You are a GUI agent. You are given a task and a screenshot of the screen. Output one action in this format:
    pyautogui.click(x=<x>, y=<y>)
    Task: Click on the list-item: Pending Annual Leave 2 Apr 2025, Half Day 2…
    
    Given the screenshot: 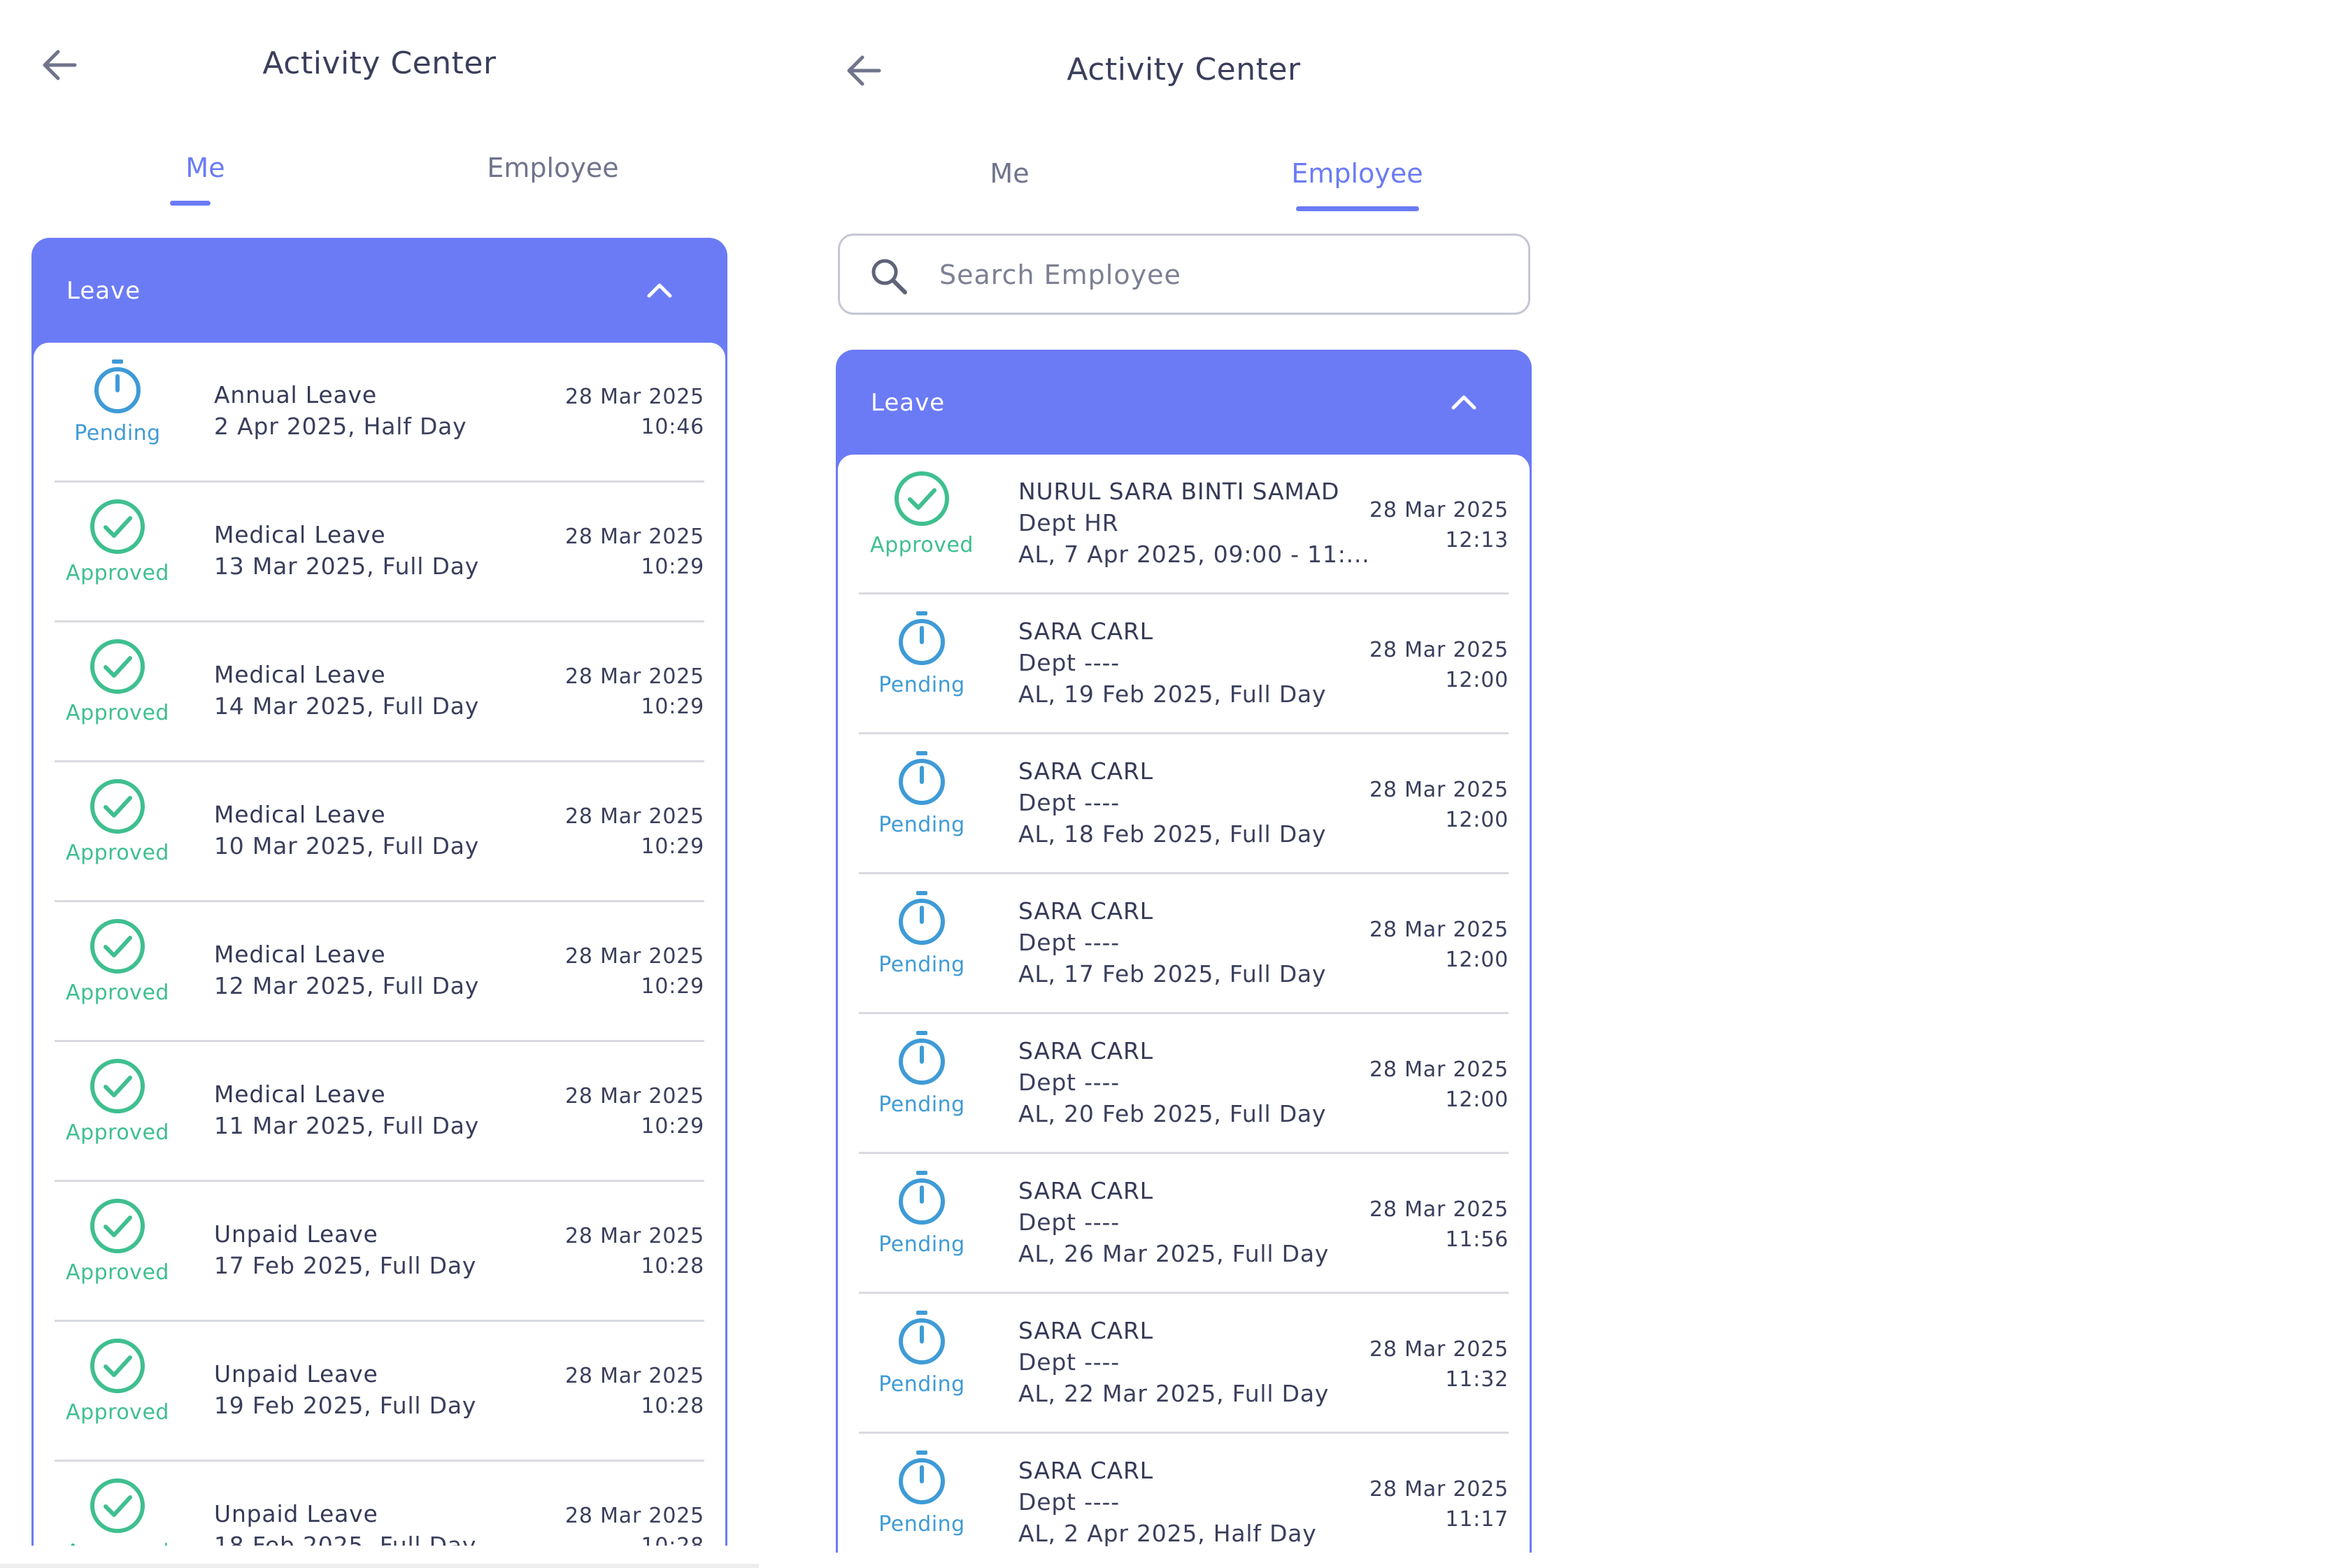 What is the action you would take?
    pyautogui.click(x=379, y=413)
    